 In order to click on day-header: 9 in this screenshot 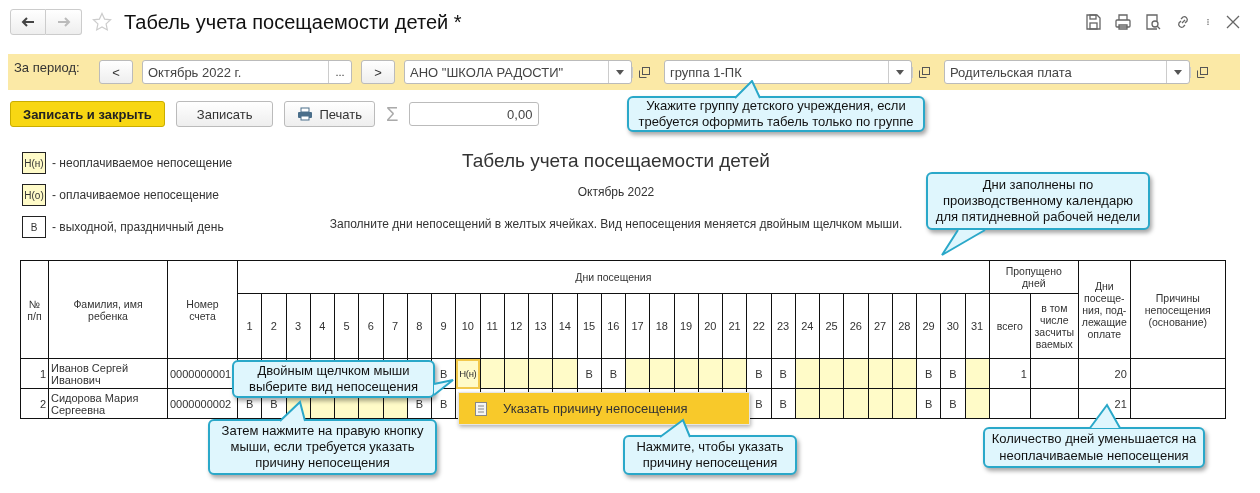, I will do `click(443, 326)`.